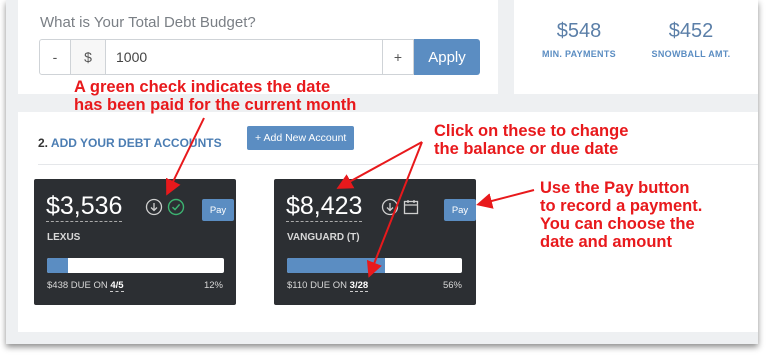  Describe the element at coordinates (394, 209) in the screenshot. I see `arrow-to-due-date` at that location.